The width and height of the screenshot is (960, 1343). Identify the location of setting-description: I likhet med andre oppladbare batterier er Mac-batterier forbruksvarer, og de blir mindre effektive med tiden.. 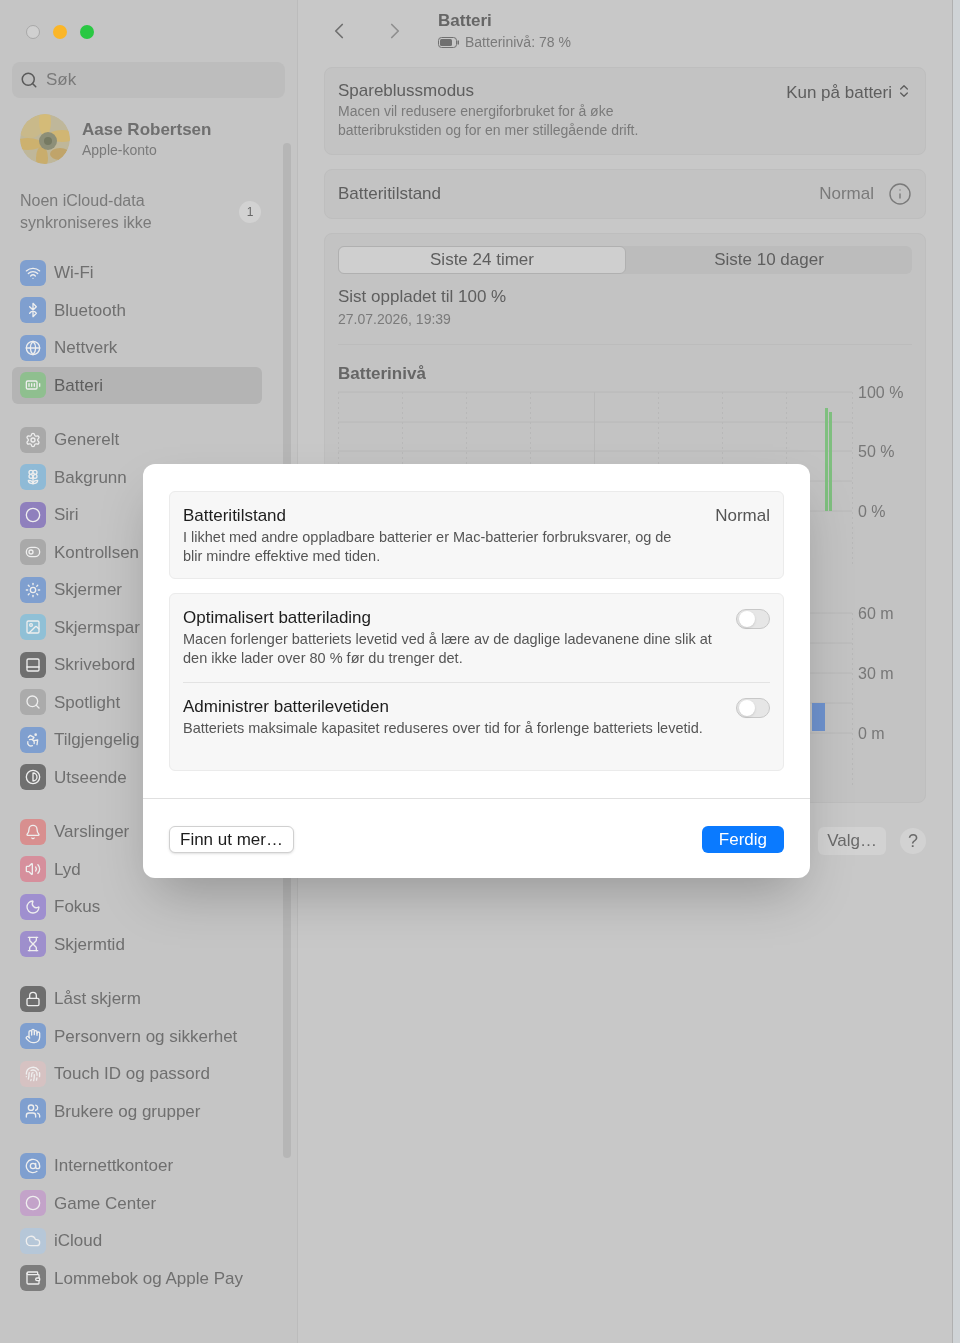
(428, 547).